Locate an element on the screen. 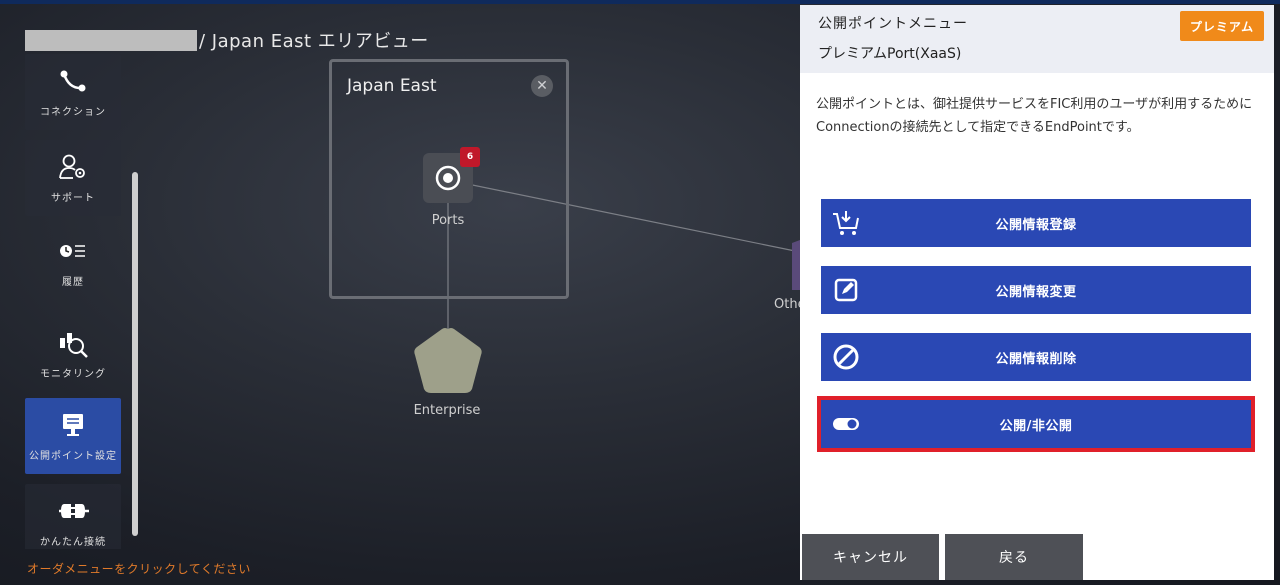 This screenshot has height=585, width=1280. register-public-info-label: 公開情報登録 is located at coordinates (1036, 225).